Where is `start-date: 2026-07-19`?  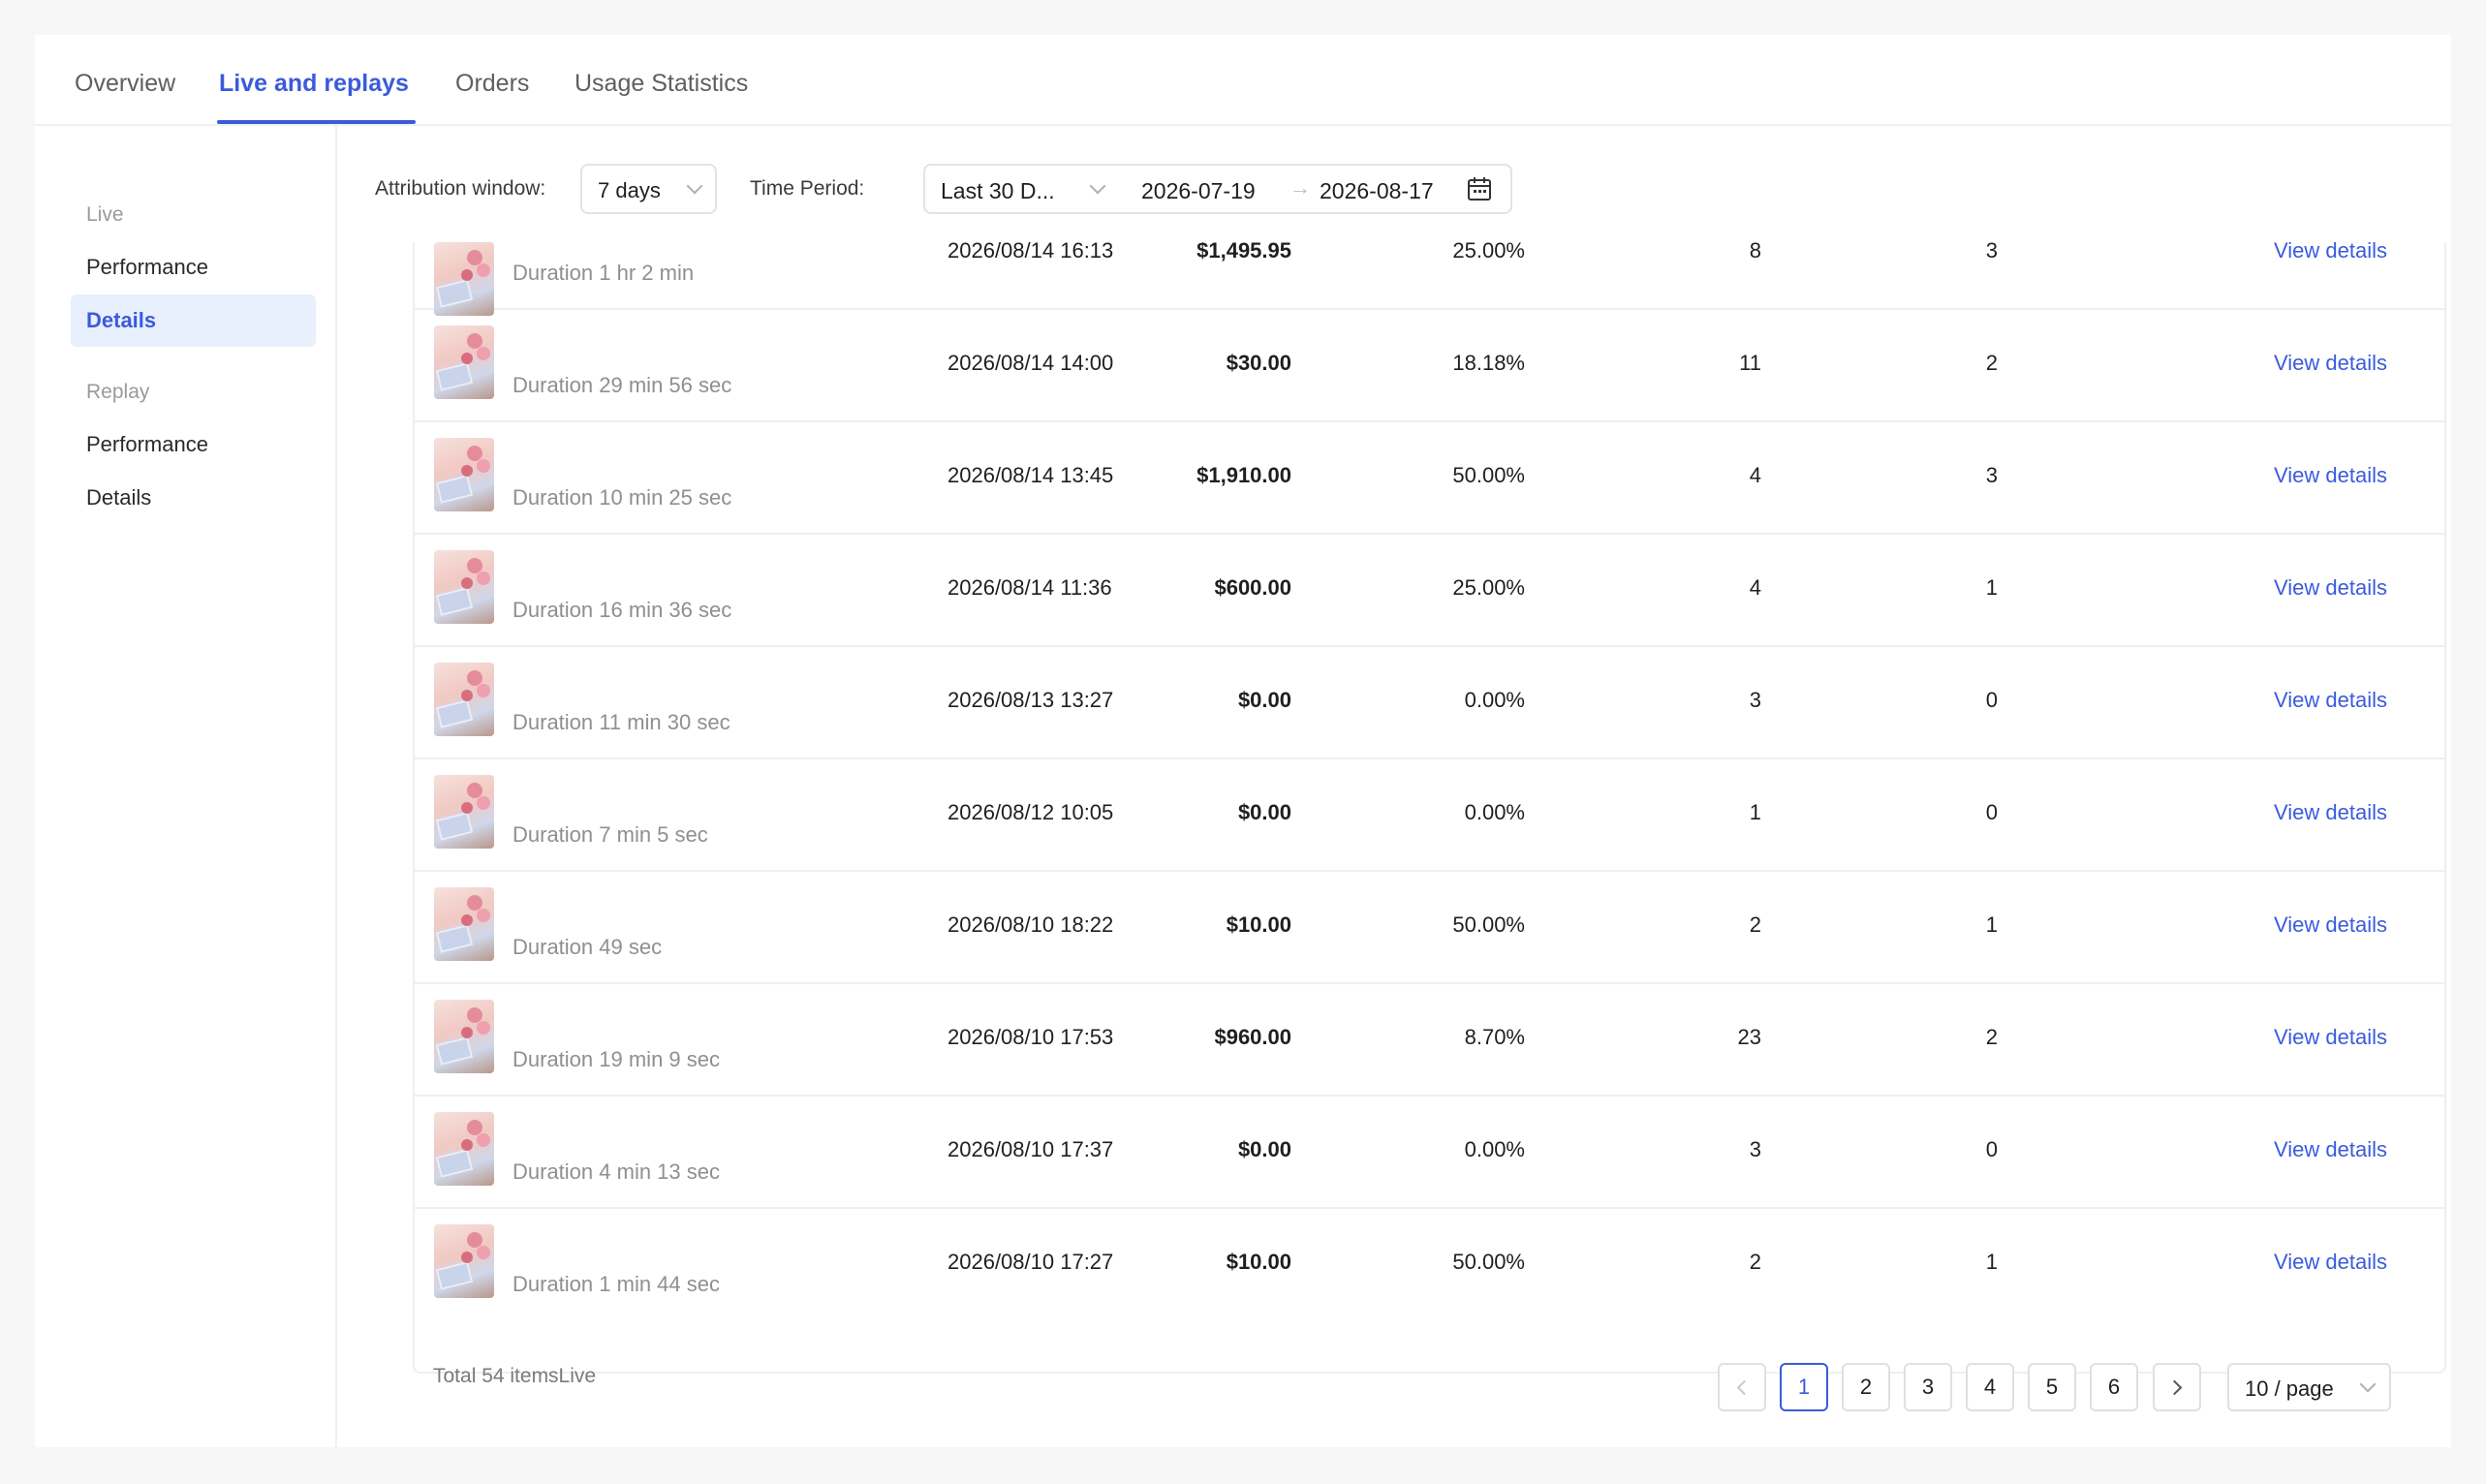 start-date: 2026-07-19 is located at coordinates (1198, 191).